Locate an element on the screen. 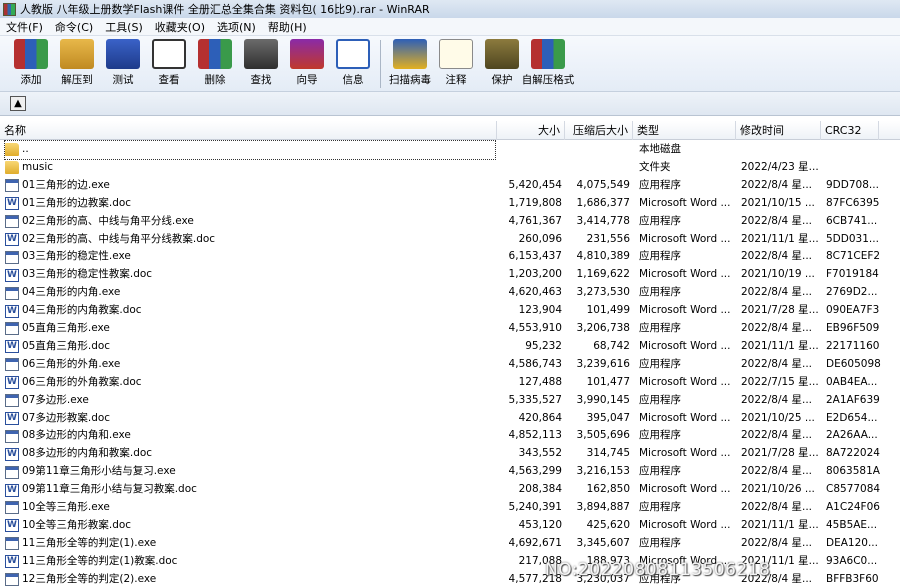  winrar-app-icon is located at coordinates (9, 9).